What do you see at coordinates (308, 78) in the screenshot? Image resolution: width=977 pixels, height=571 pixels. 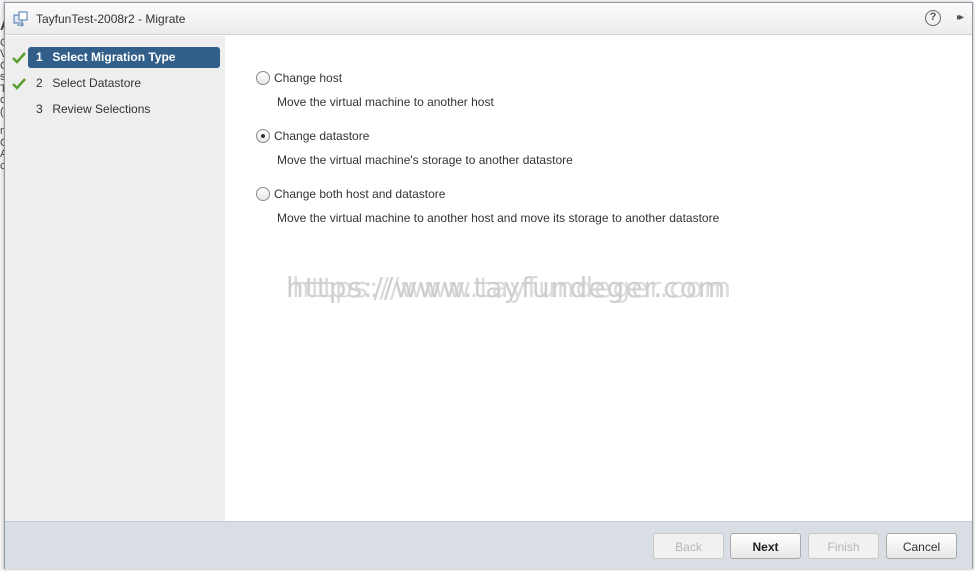 I see `option-label: Change host` at bounding box center [308, 78].